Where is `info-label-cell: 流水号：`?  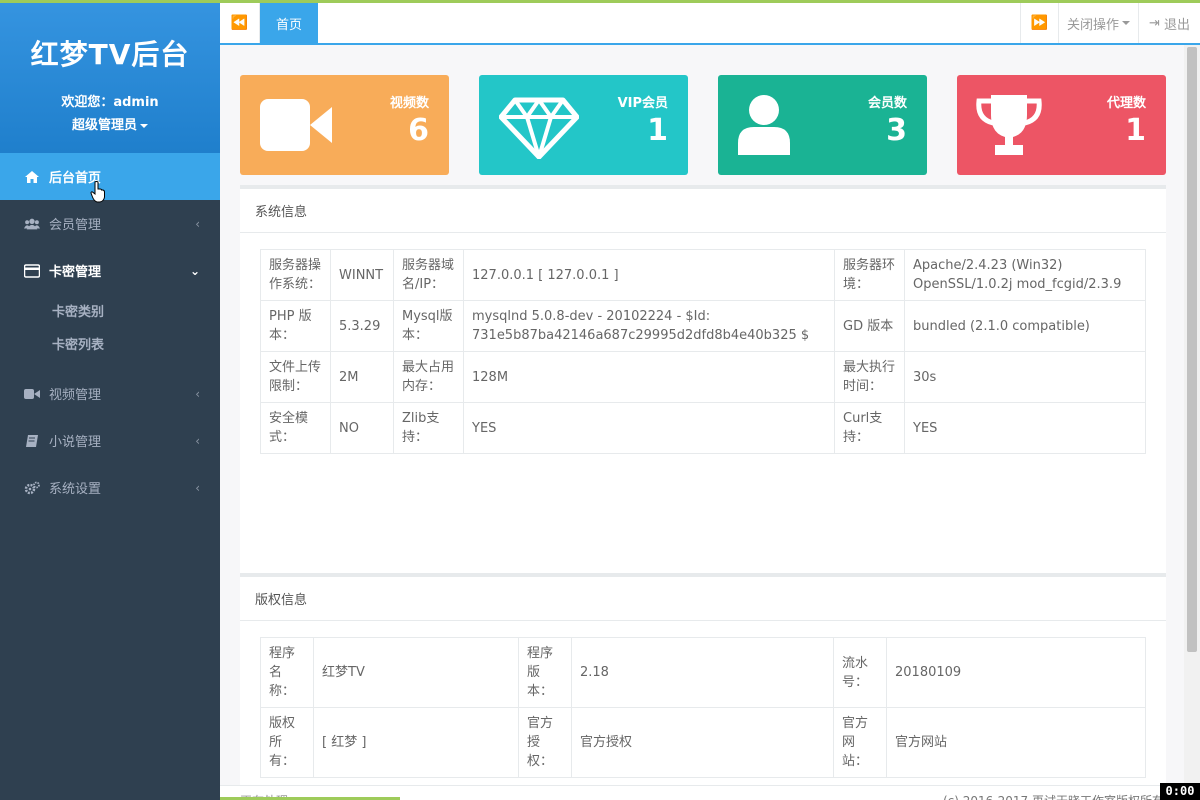
info-label-cell: 流水号： is located at coordinates (860, 672).